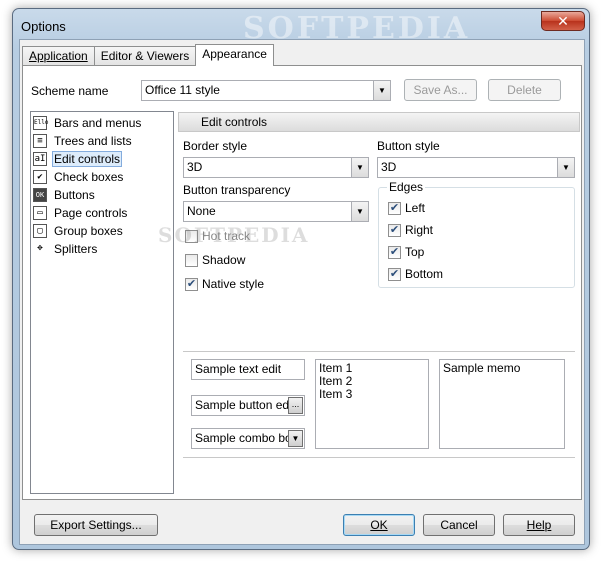 The height and width of the screenshot is (570, 610). What do you see at coordinates (424, 274) in the screenshot?
I see `edge-bottom-label: Bottom` at bounding box center [424, 274].